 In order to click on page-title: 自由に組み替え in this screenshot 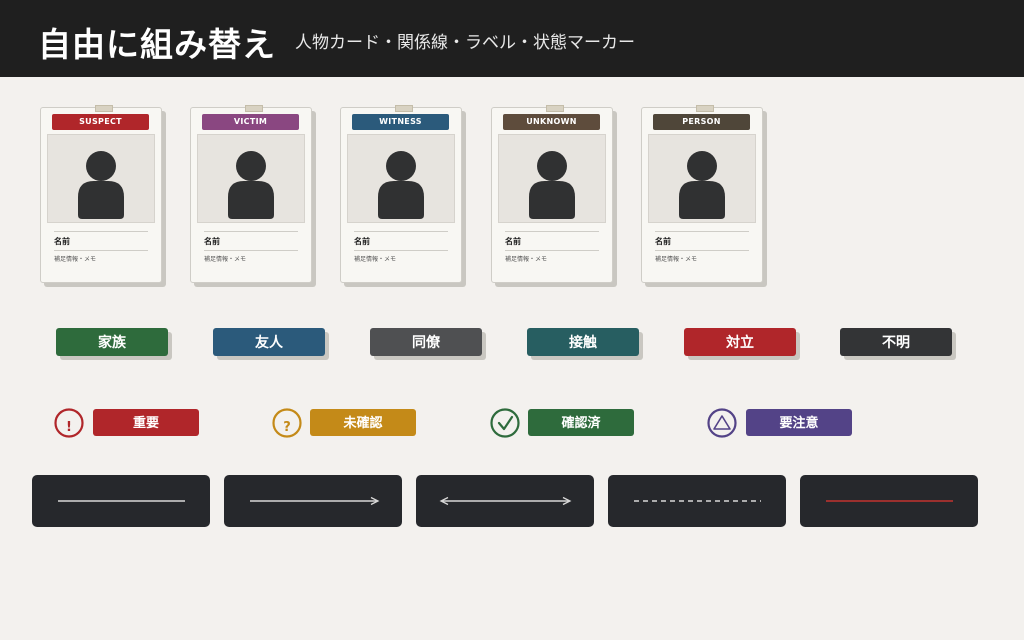, I will do `click(157, 44)`.